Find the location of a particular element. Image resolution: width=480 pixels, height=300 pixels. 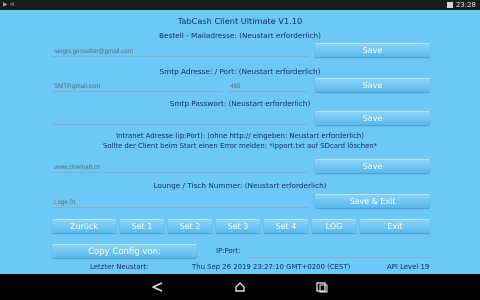

smtp-port-input is located at coordinates (268, 85).